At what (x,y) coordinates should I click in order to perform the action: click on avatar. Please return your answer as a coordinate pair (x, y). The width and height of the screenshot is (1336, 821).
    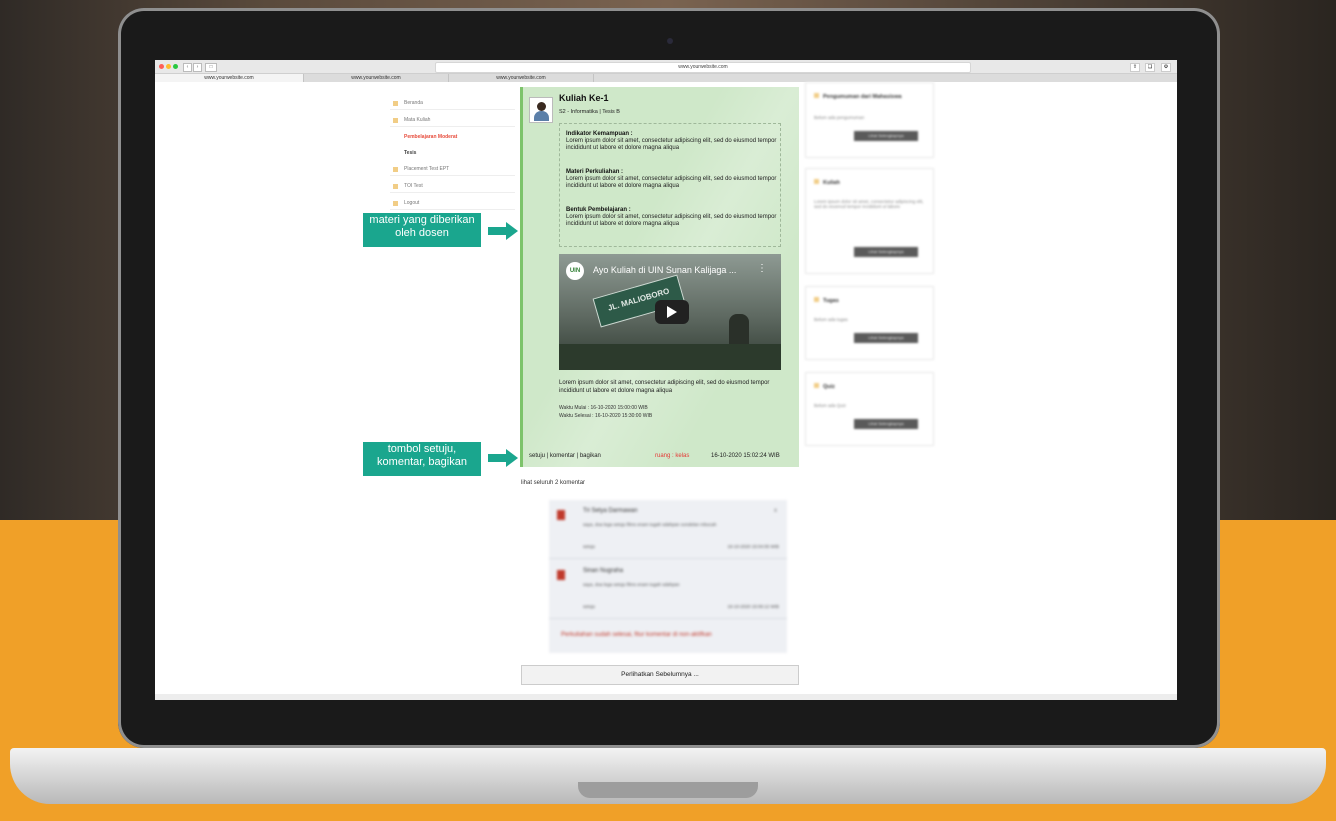
    Looking at the image, I should click on (541, 110).